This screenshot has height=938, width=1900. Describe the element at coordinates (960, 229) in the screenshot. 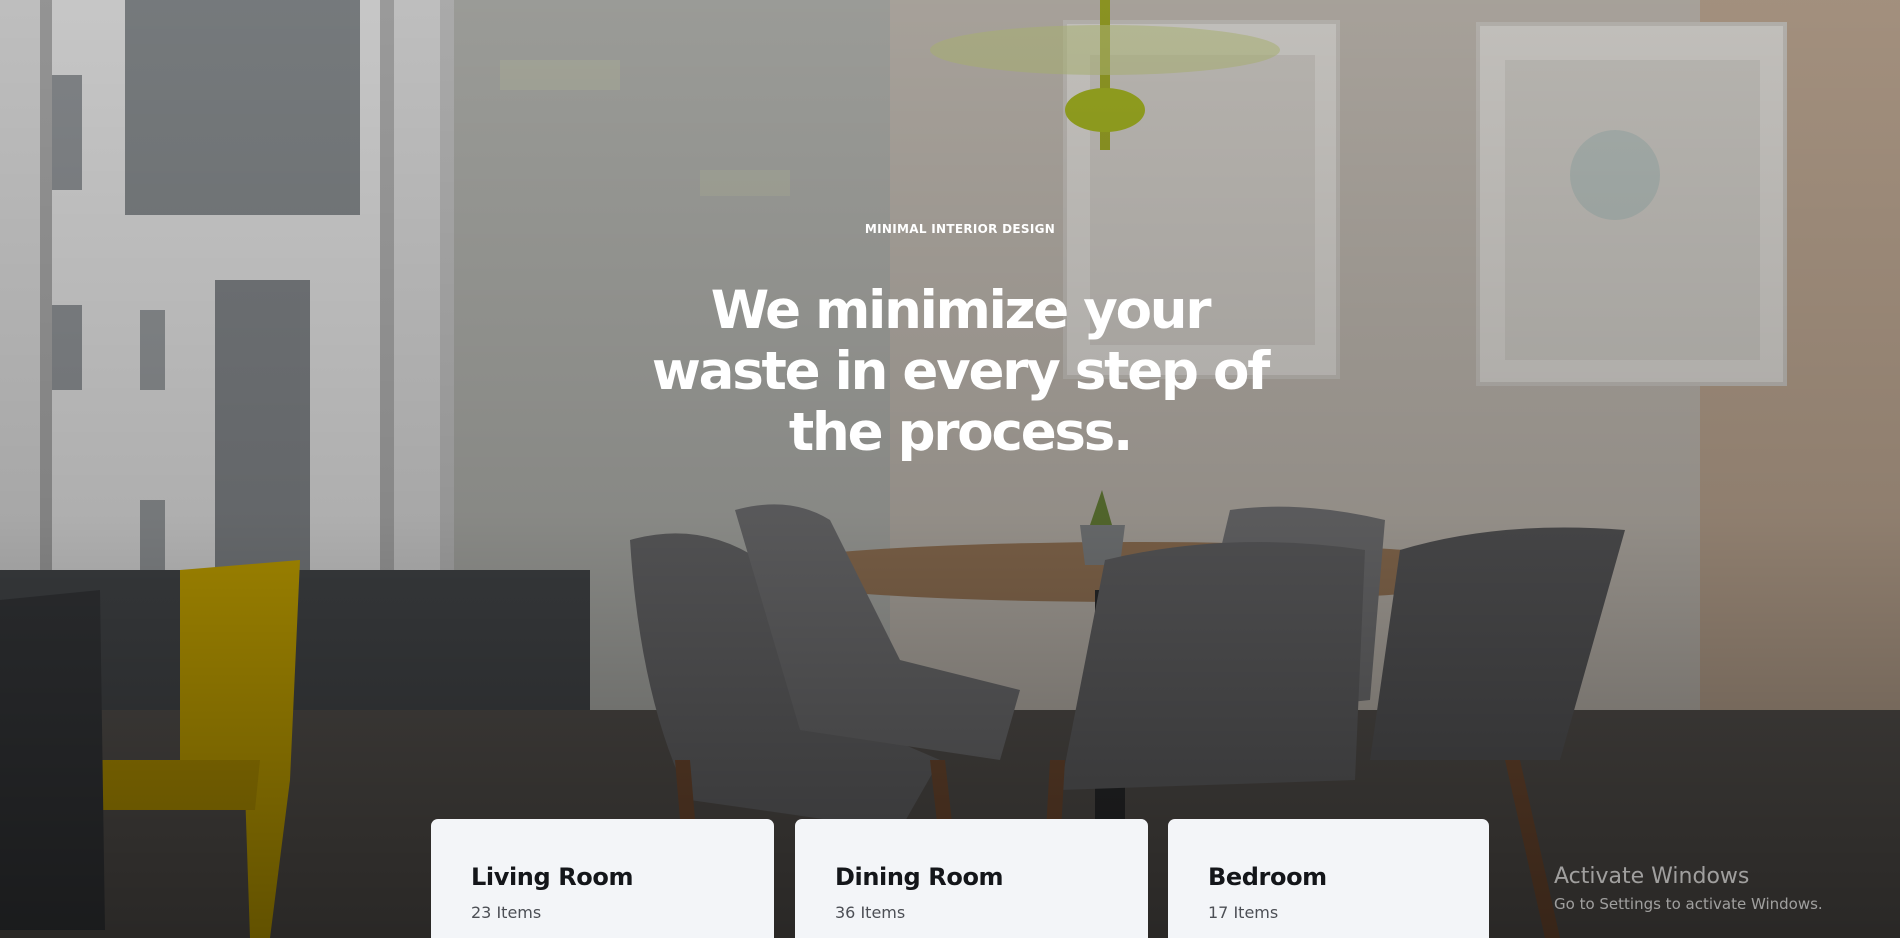

I see `hero-eyebrow: MINIMAL INTERIOR DESIGN` at that location.